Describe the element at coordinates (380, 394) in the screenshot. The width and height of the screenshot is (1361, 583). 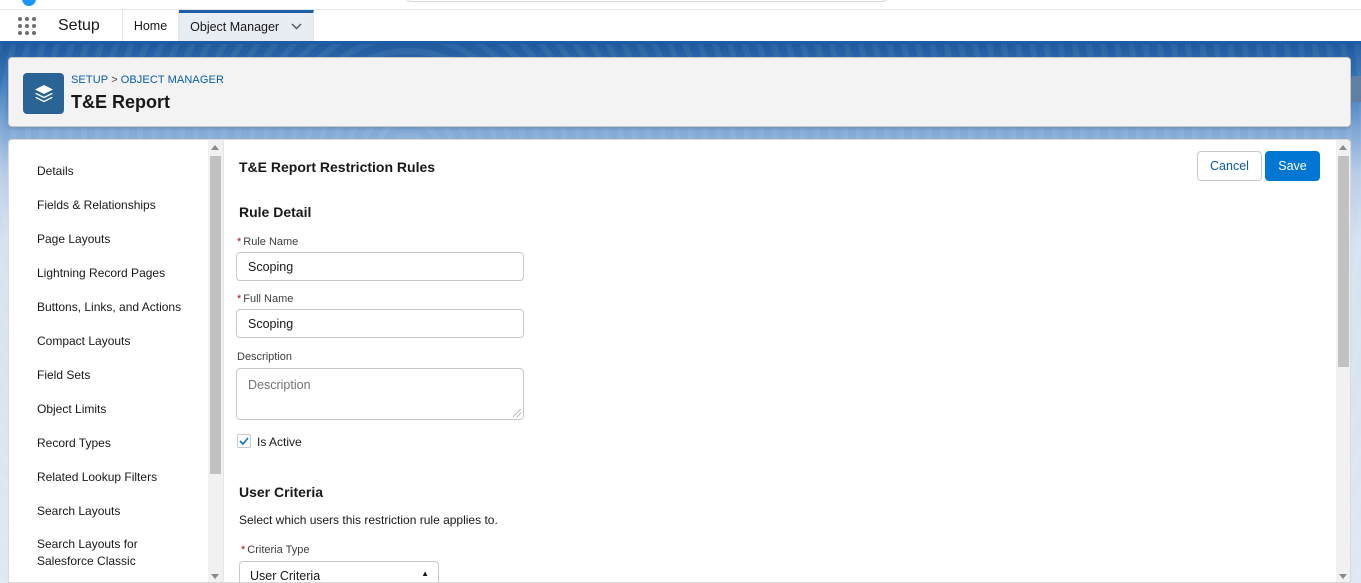
I see `description-textarea: Description` at that location.